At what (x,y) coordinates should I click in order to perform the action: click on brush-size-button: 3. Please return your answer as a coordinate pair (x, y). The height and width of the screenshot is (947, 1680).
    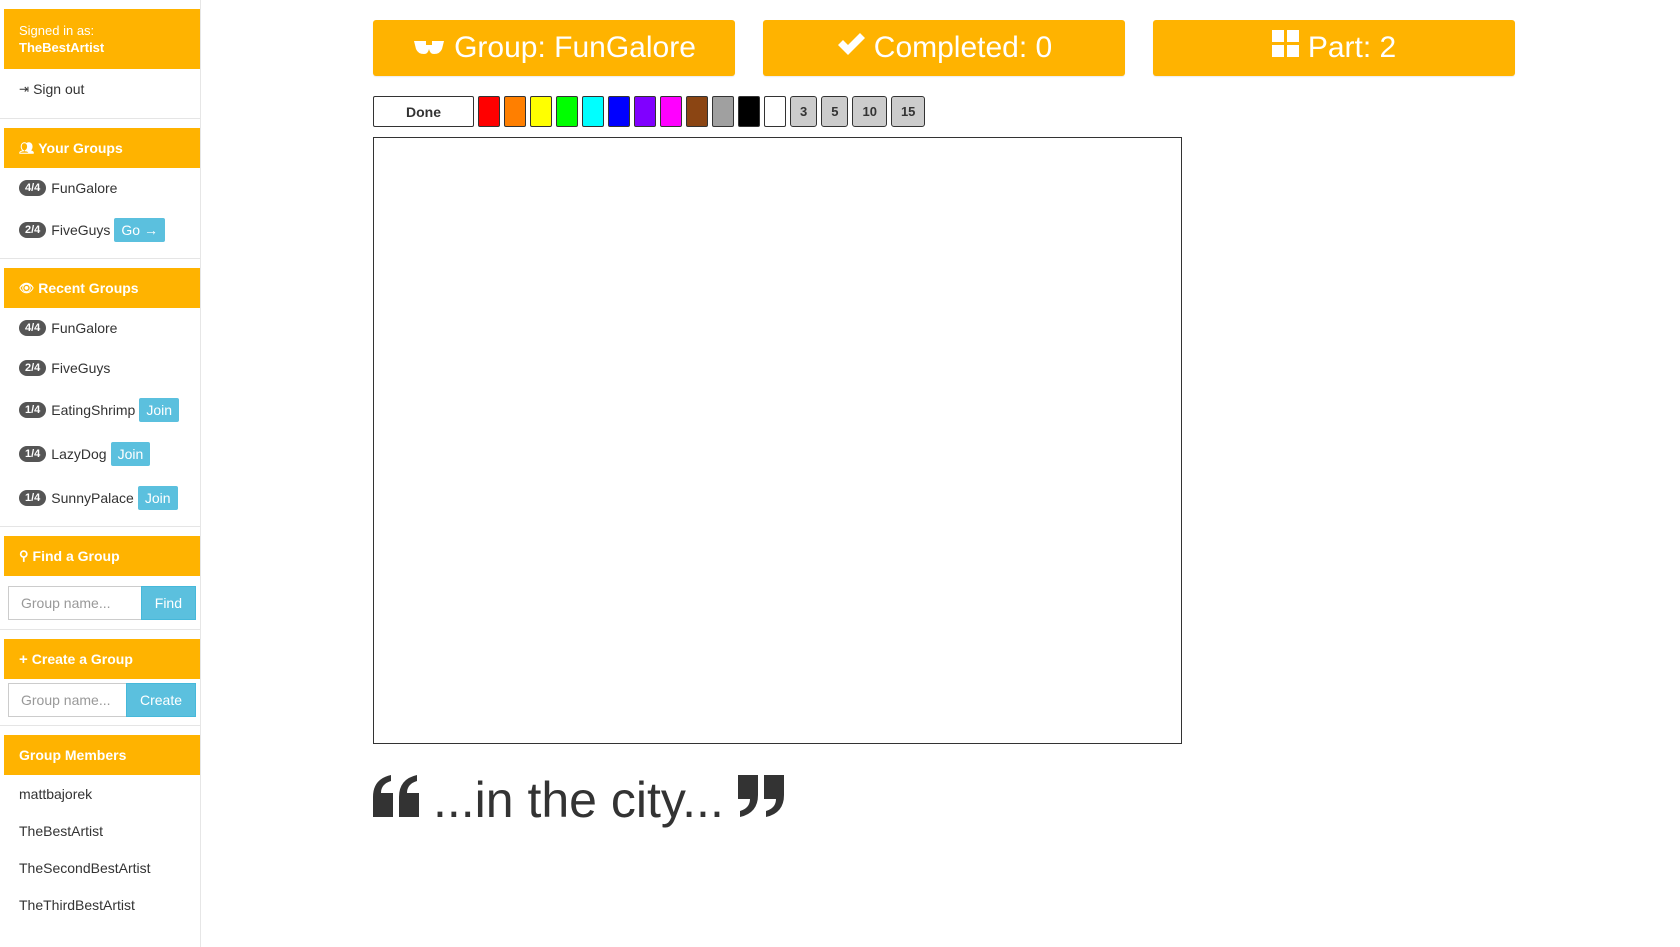
    Looking at the image, I should click on (804, 111).